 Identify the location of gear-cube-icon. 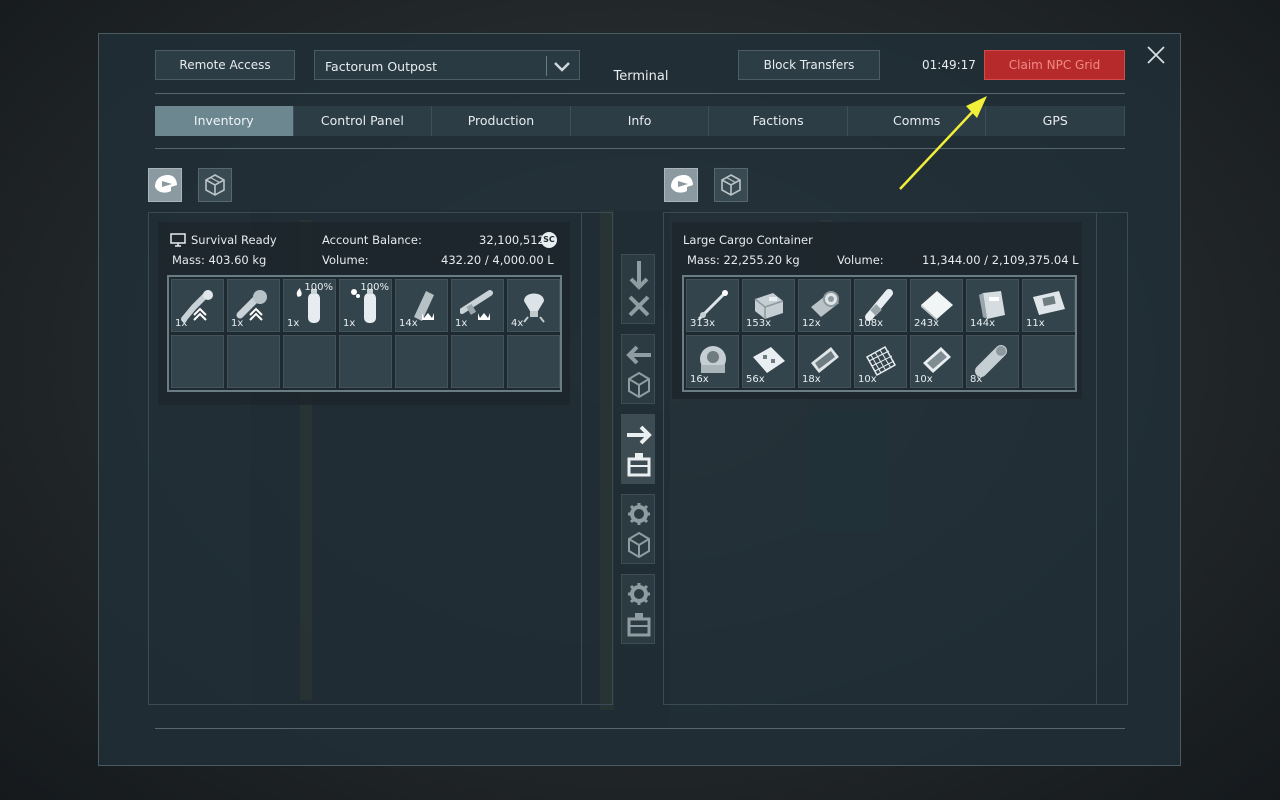
(639, 531).